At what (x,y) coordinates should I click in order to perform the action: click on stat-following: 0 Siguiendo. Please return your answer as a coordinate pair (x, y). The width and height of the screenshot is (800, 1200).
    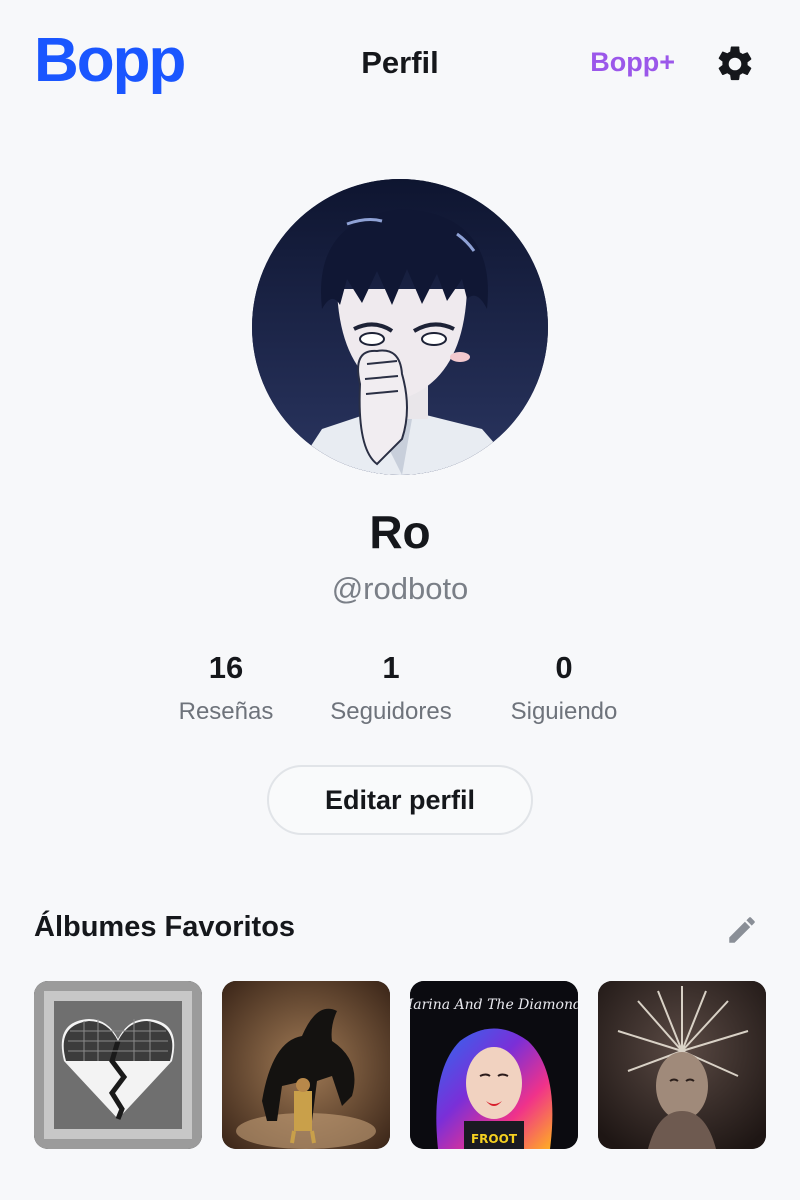
    Looking at the image, I should click on (564, 688).